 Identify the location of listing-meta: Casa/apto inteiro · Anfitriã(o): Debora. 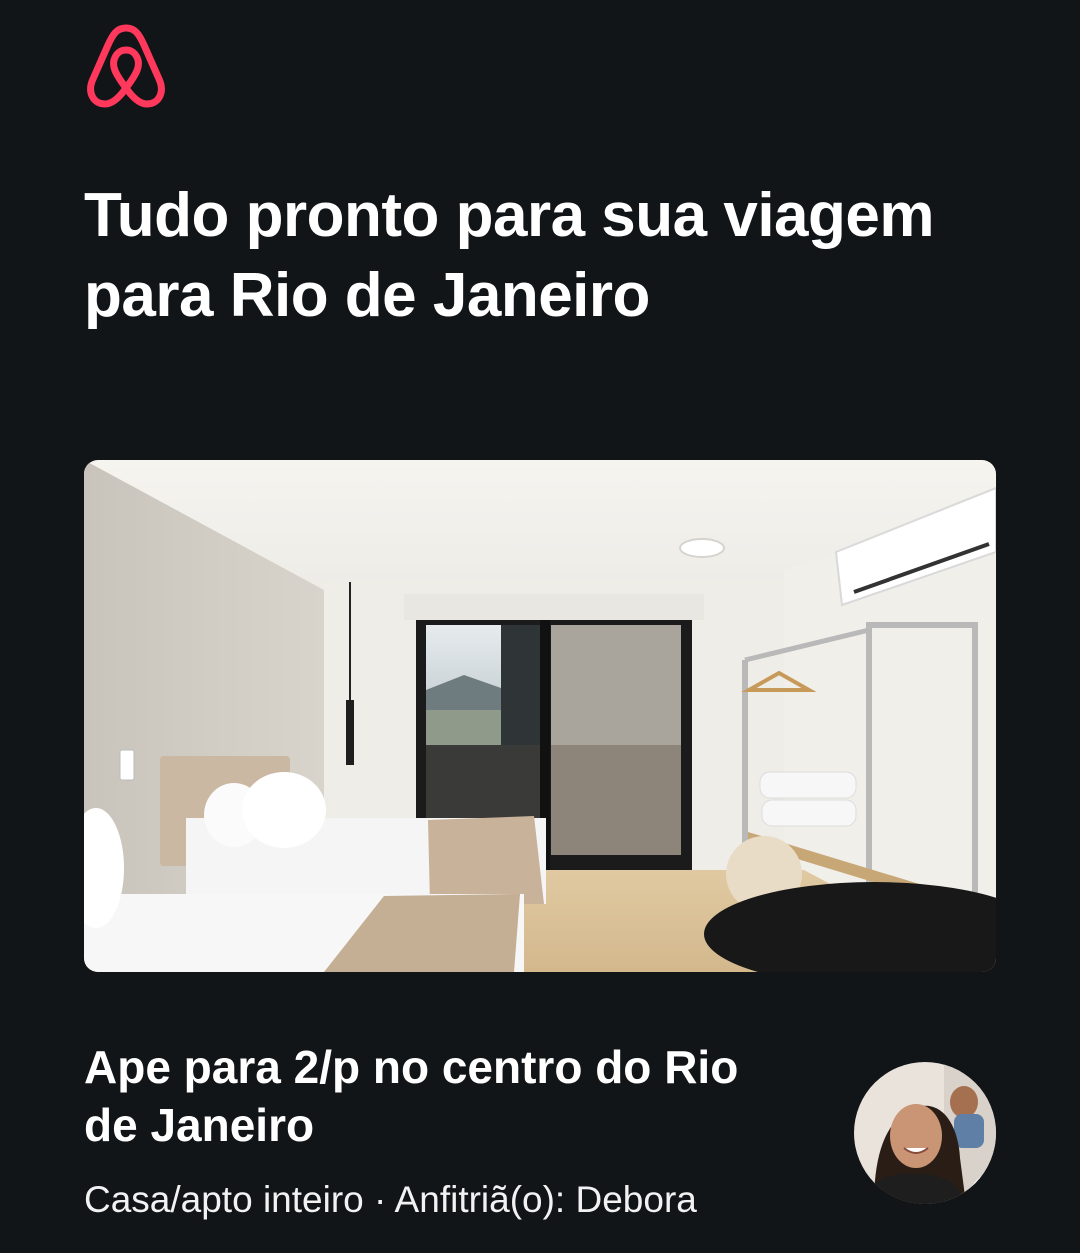
(390, 1199).